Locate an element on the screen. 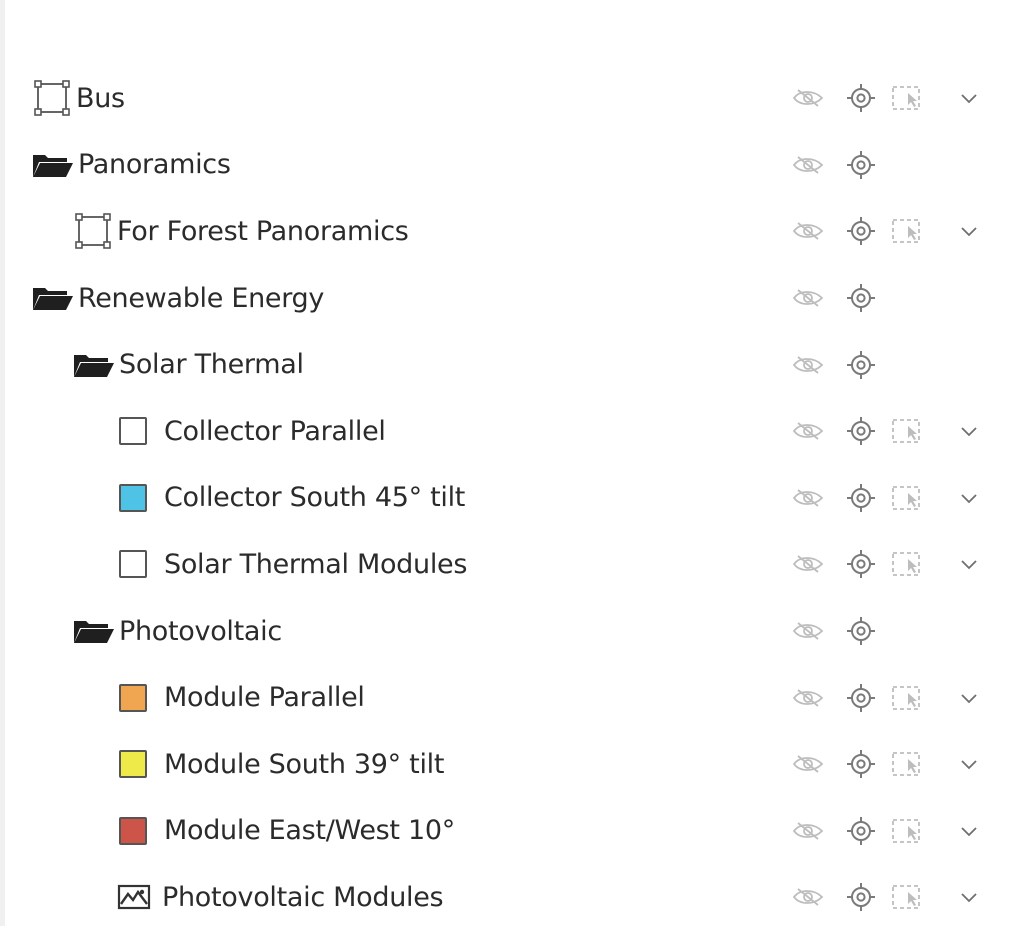  layer-row-main: Module Parallel is located at coordinates (241, 697).